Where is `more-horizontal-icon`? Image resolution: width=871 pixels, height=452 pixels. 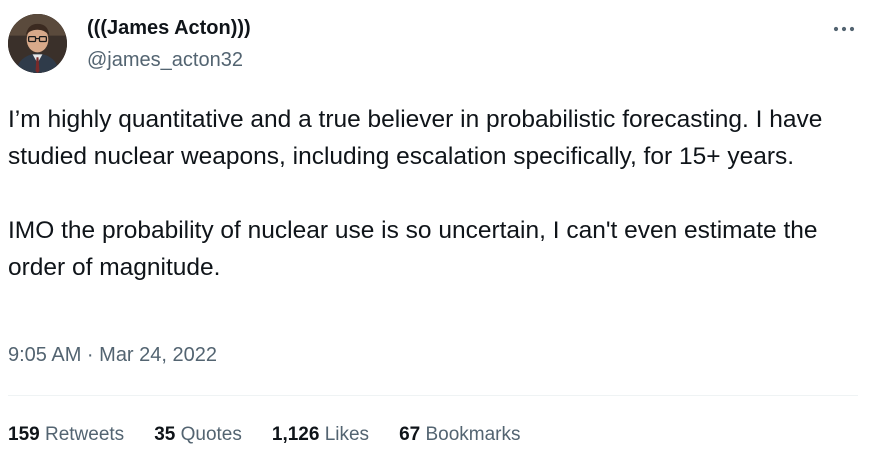 more-horizontal-icon is located at coordinates (844, 29).